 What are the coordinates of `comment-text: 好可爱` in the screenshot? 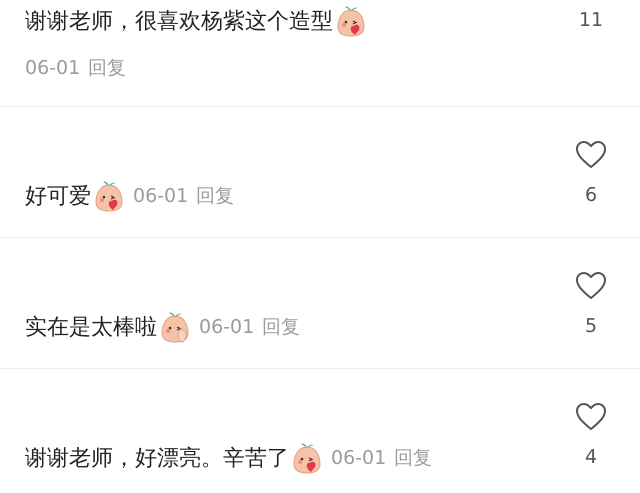 It's located at (58, 196).